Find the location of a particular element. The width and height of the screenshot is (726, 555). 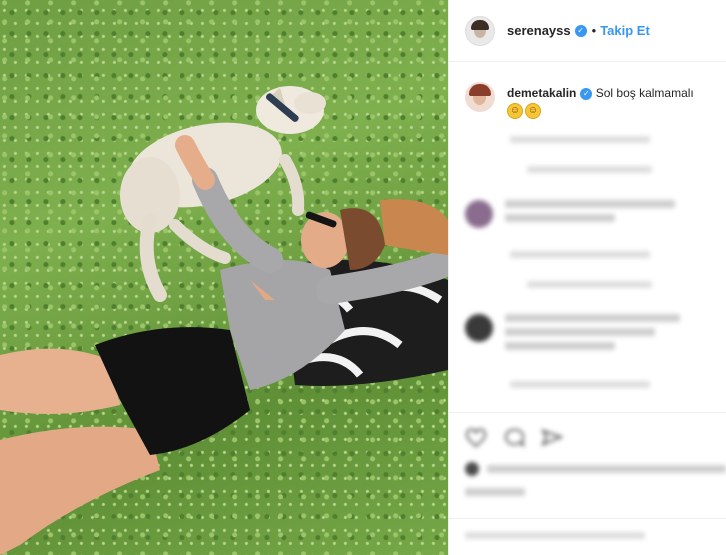

post-username: serenayss is located at coordinates (539, 30).